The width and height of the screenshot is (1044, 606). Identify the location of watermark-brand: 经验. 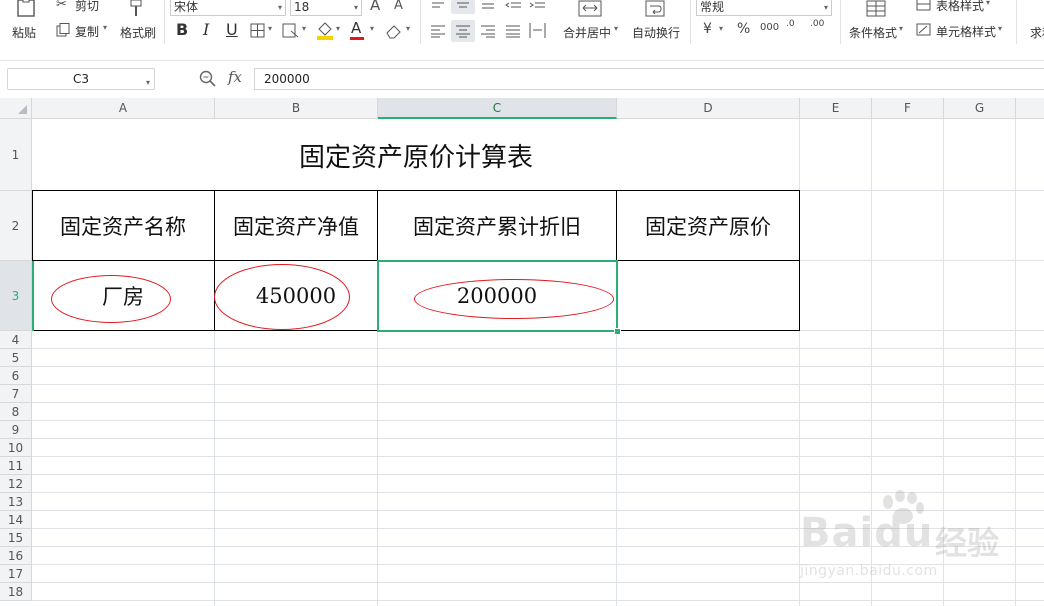
(967, 543).